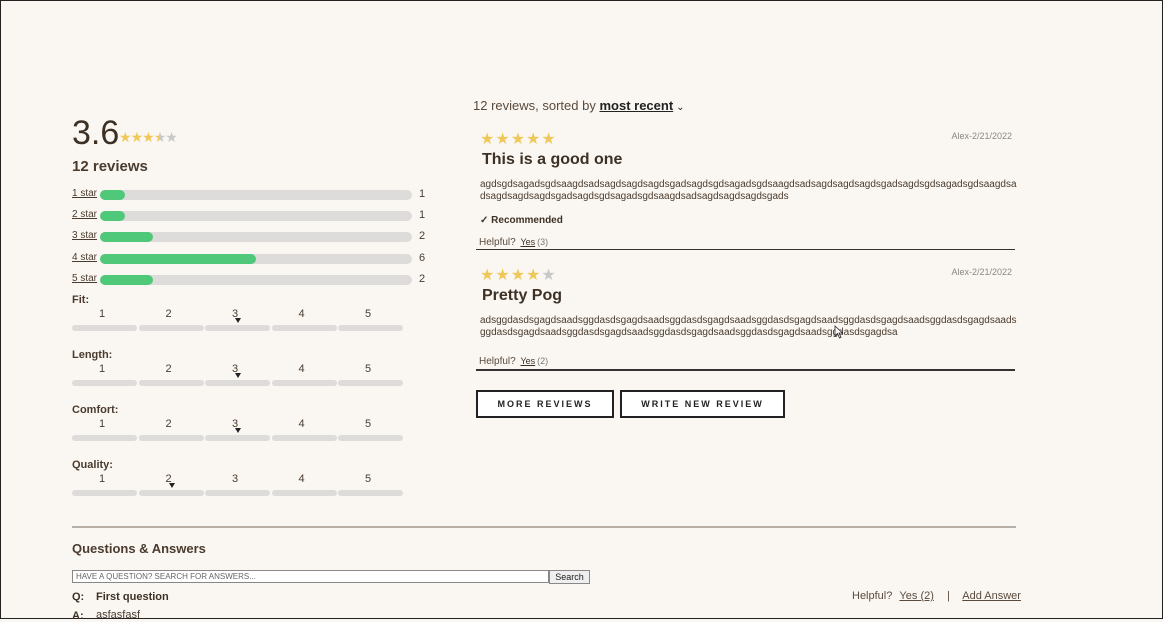 The height and width of the screenshot is (622, 1163). Describe the element at coordinates (139, 548) in the screenshot. I see `qa-heading: Questions & Answers` at that location.